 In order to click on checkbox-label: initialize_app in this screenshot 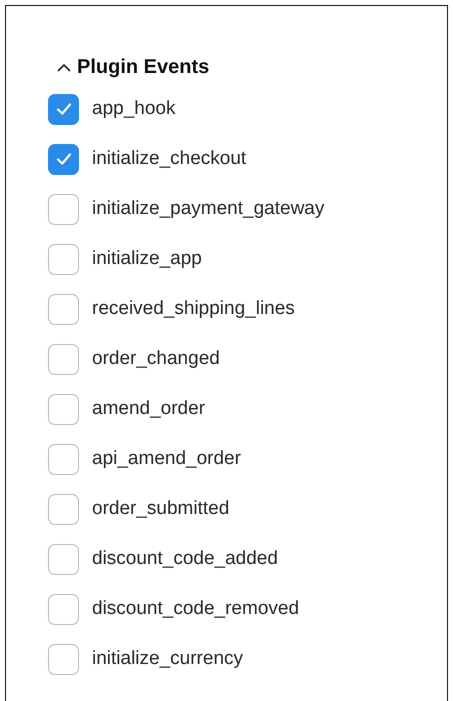, I will do `click(147, 259)`.